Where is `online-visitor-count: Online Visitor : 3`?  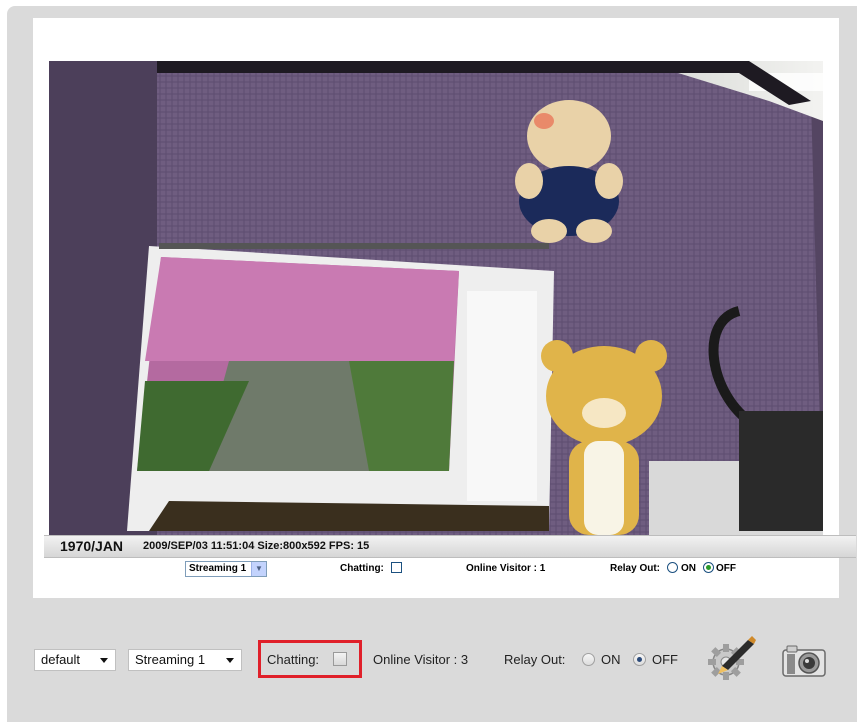
online-visitor-count: Online Visitor : 3 is located at coordinates (421, 659).